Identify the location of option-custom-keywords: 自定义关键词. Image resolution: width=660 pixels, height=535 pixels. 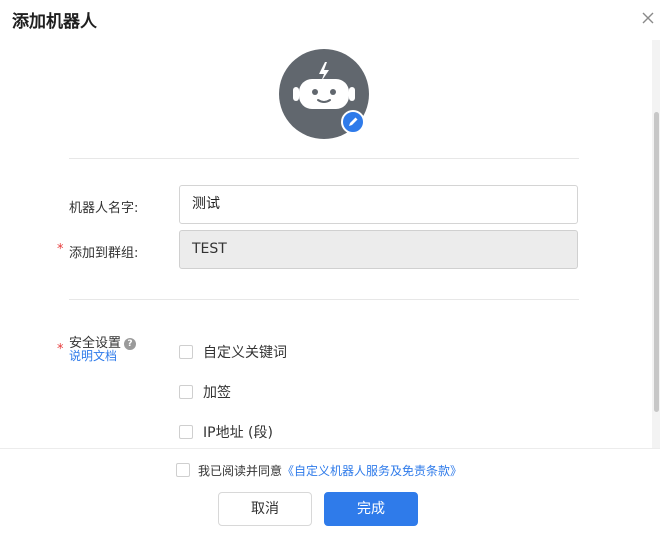
(233, 352).